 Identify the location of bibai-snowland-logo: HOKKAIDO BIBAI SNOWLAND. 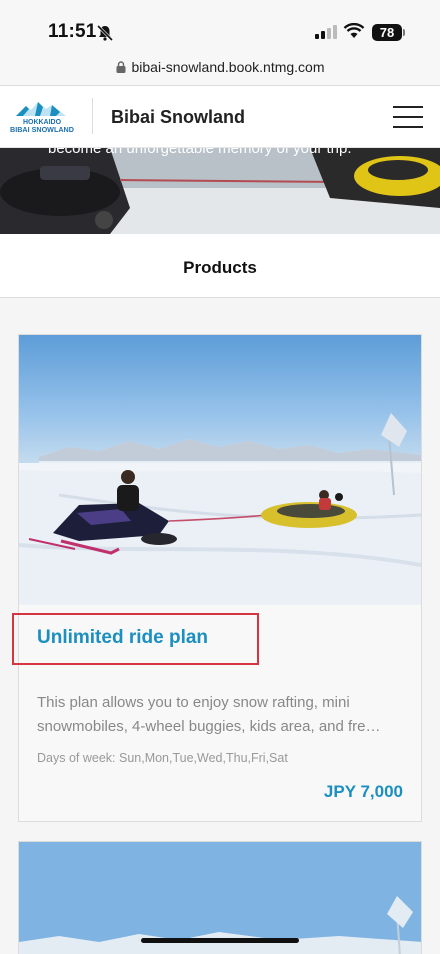
(42, 116).